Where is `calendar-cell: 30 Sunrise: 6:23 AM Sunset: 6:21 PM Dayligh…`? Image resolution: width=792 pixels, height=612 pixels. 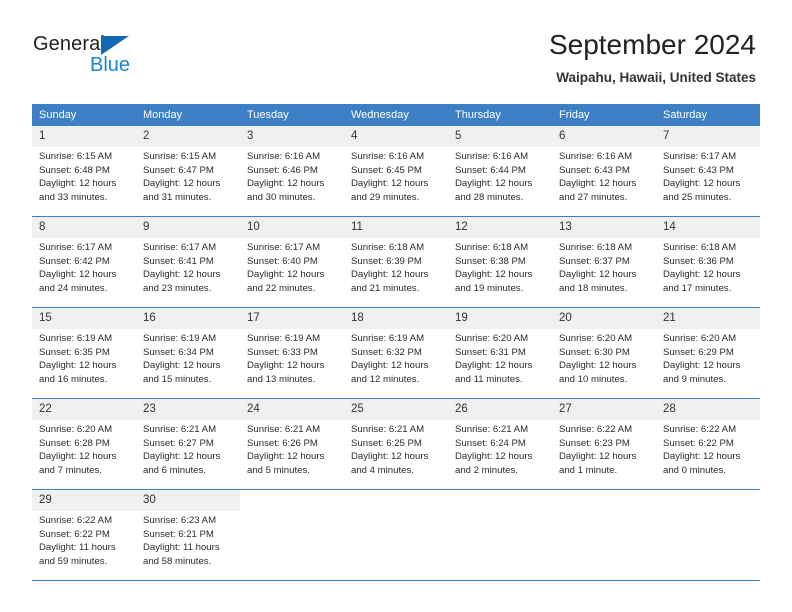
calendar-cell: 30 Sunrise: 6:23 AM Sunset: 6:21 PM Dayligh… is located at coordinates (188, 535).